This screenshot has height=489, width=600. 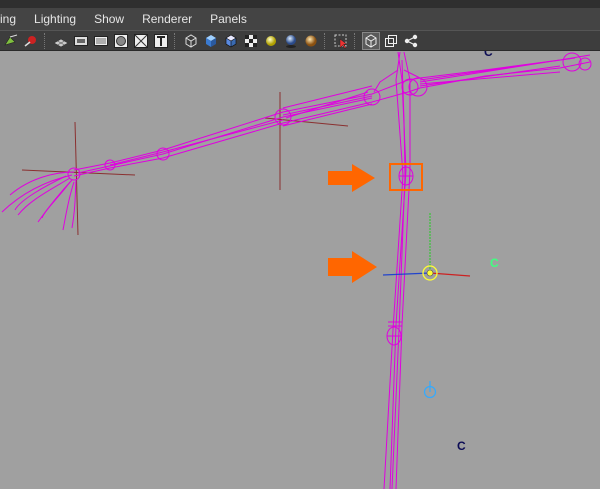 I want to click on resolution-gate-icon, so click(x=101, y=41).